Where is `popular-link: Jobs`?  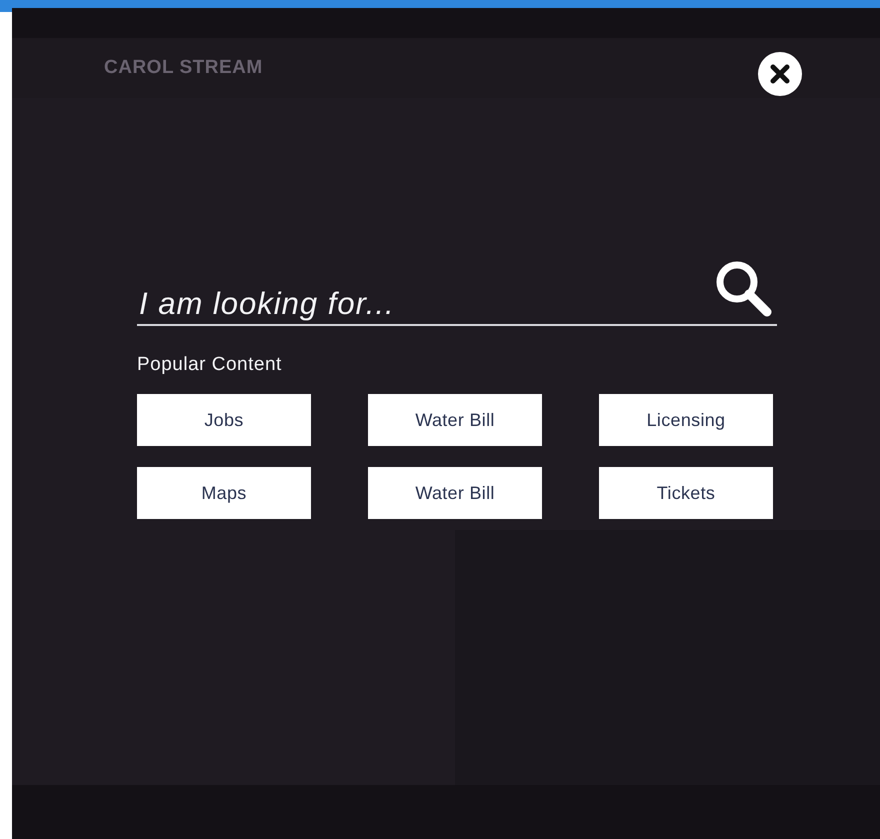
popular-link: Jobs is located at coordinates (224, 420).